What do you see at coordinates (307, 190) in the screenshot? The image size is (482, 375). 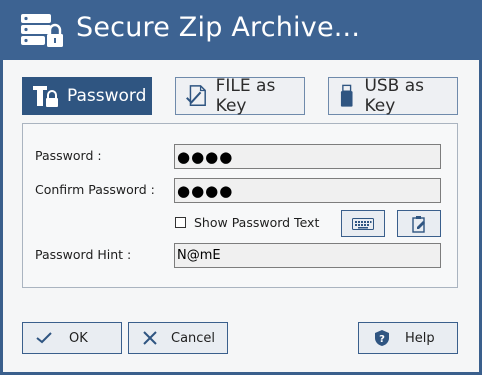 I see `confirm-password-field: ●●●●` at bounding box center [307, 190].